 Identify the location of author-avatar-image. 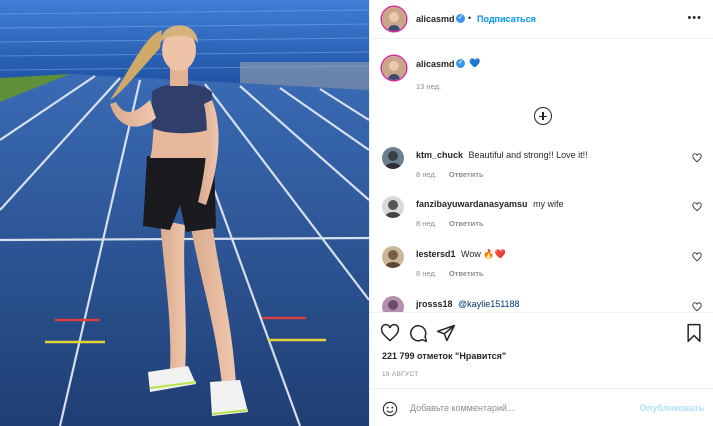
(394, 19).